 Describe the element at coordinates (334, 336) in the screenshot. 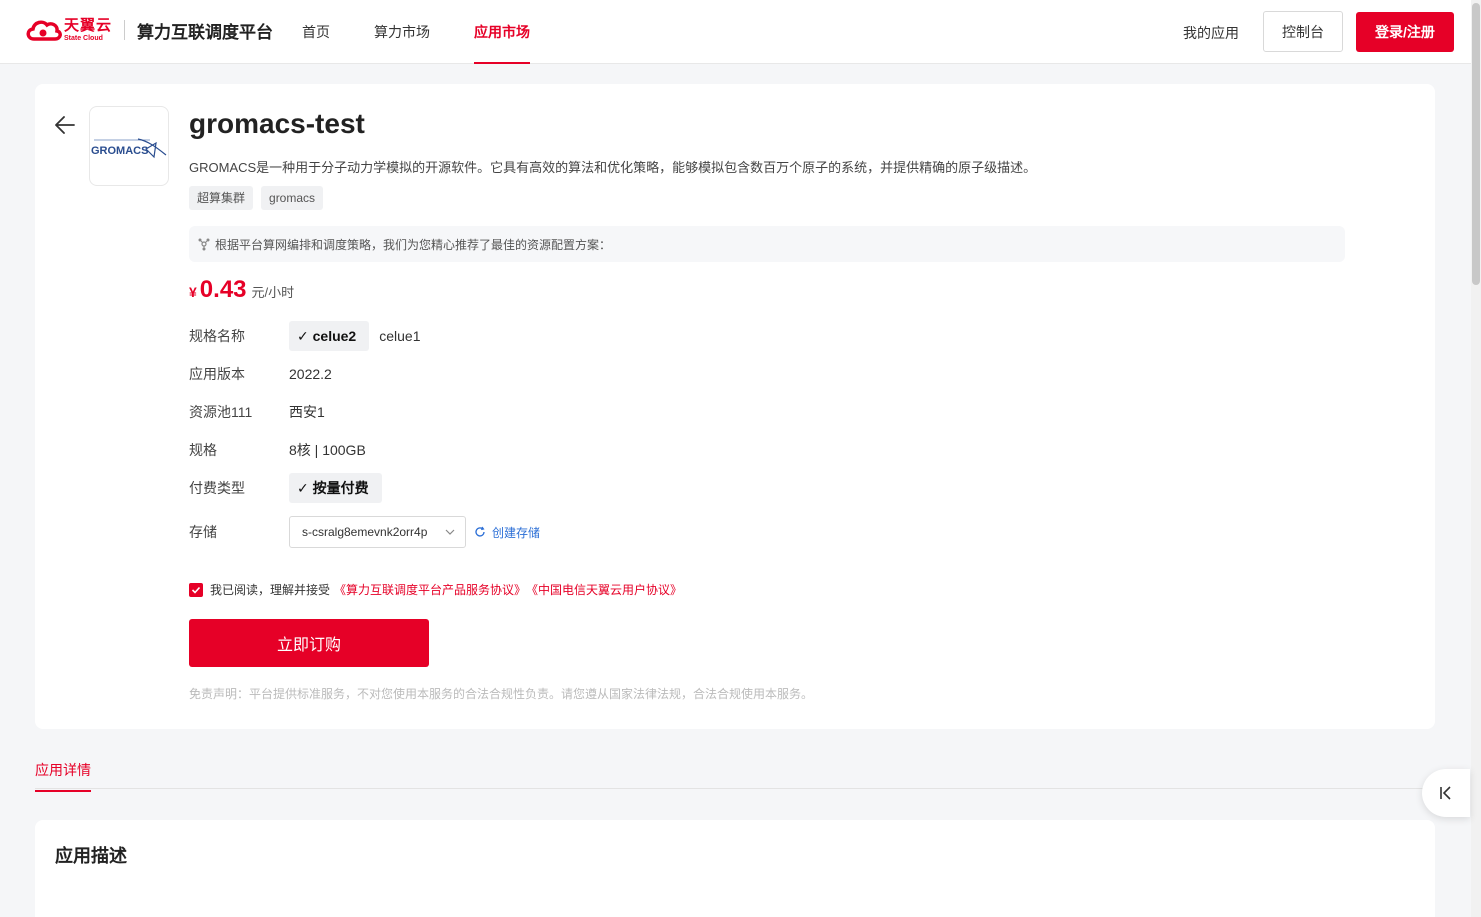

I see `spec-option-celue2-label: celue2` at that location.